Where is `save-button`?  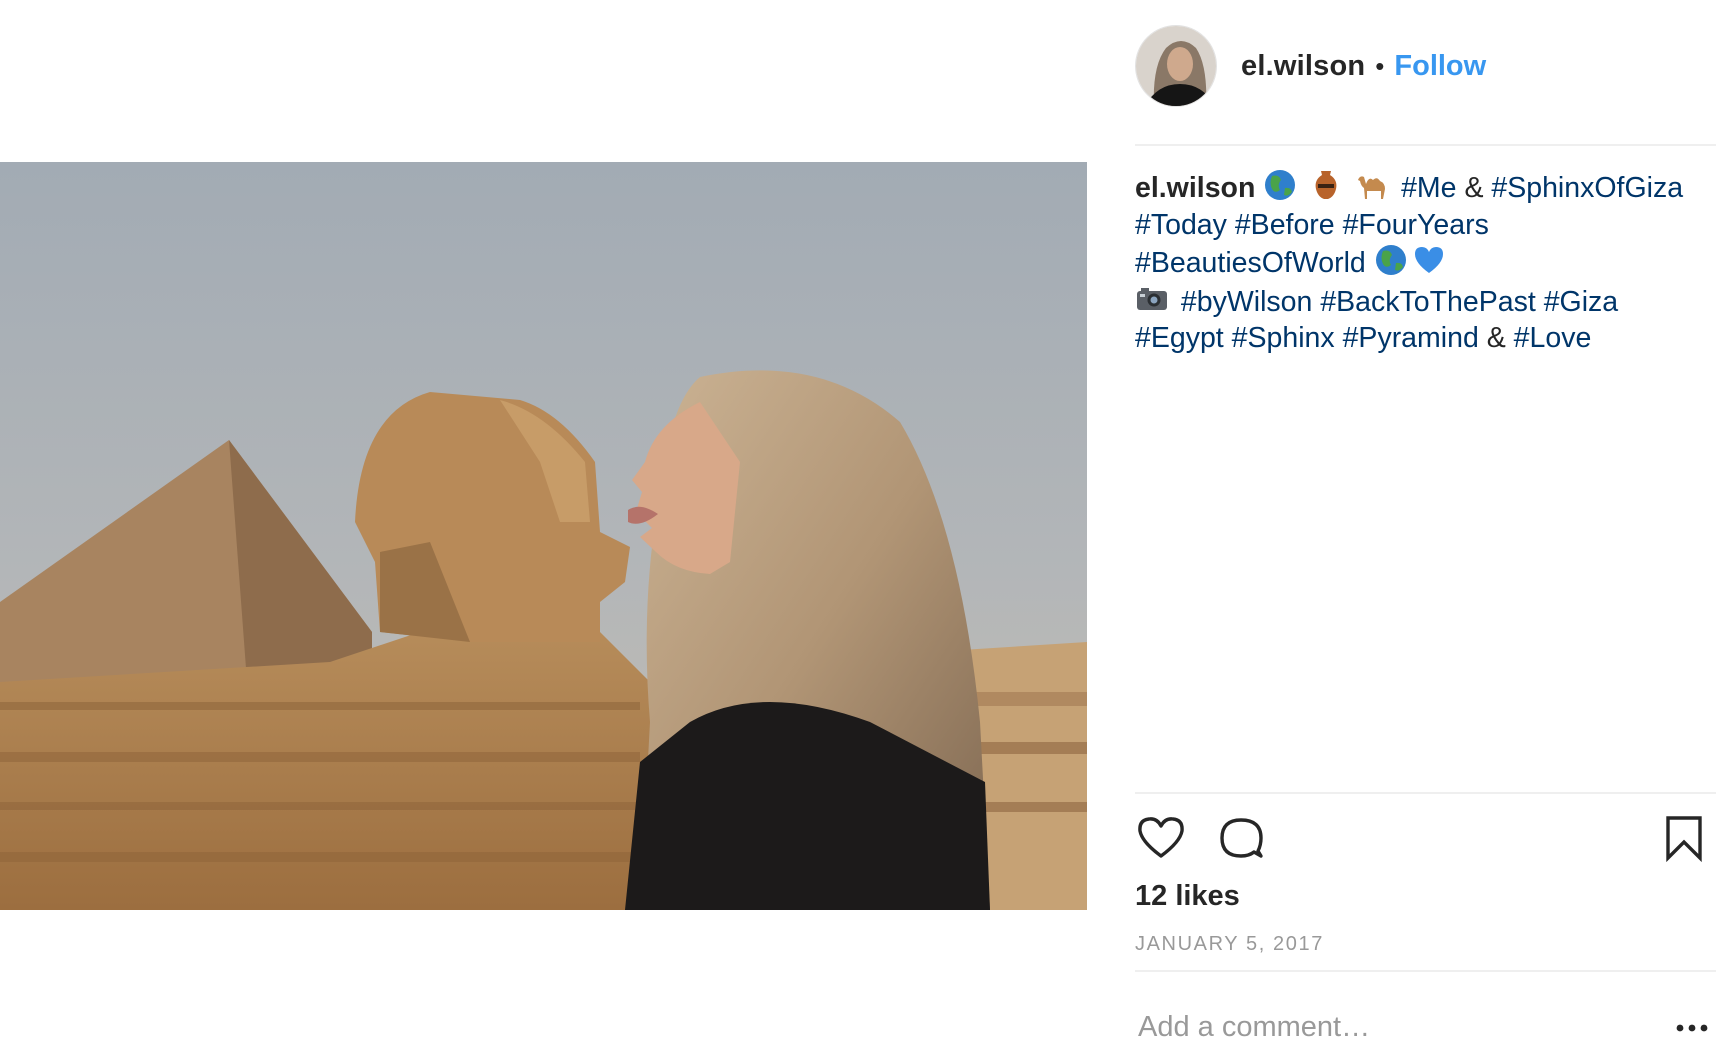
save-button is located at coordinates (1684, 838).